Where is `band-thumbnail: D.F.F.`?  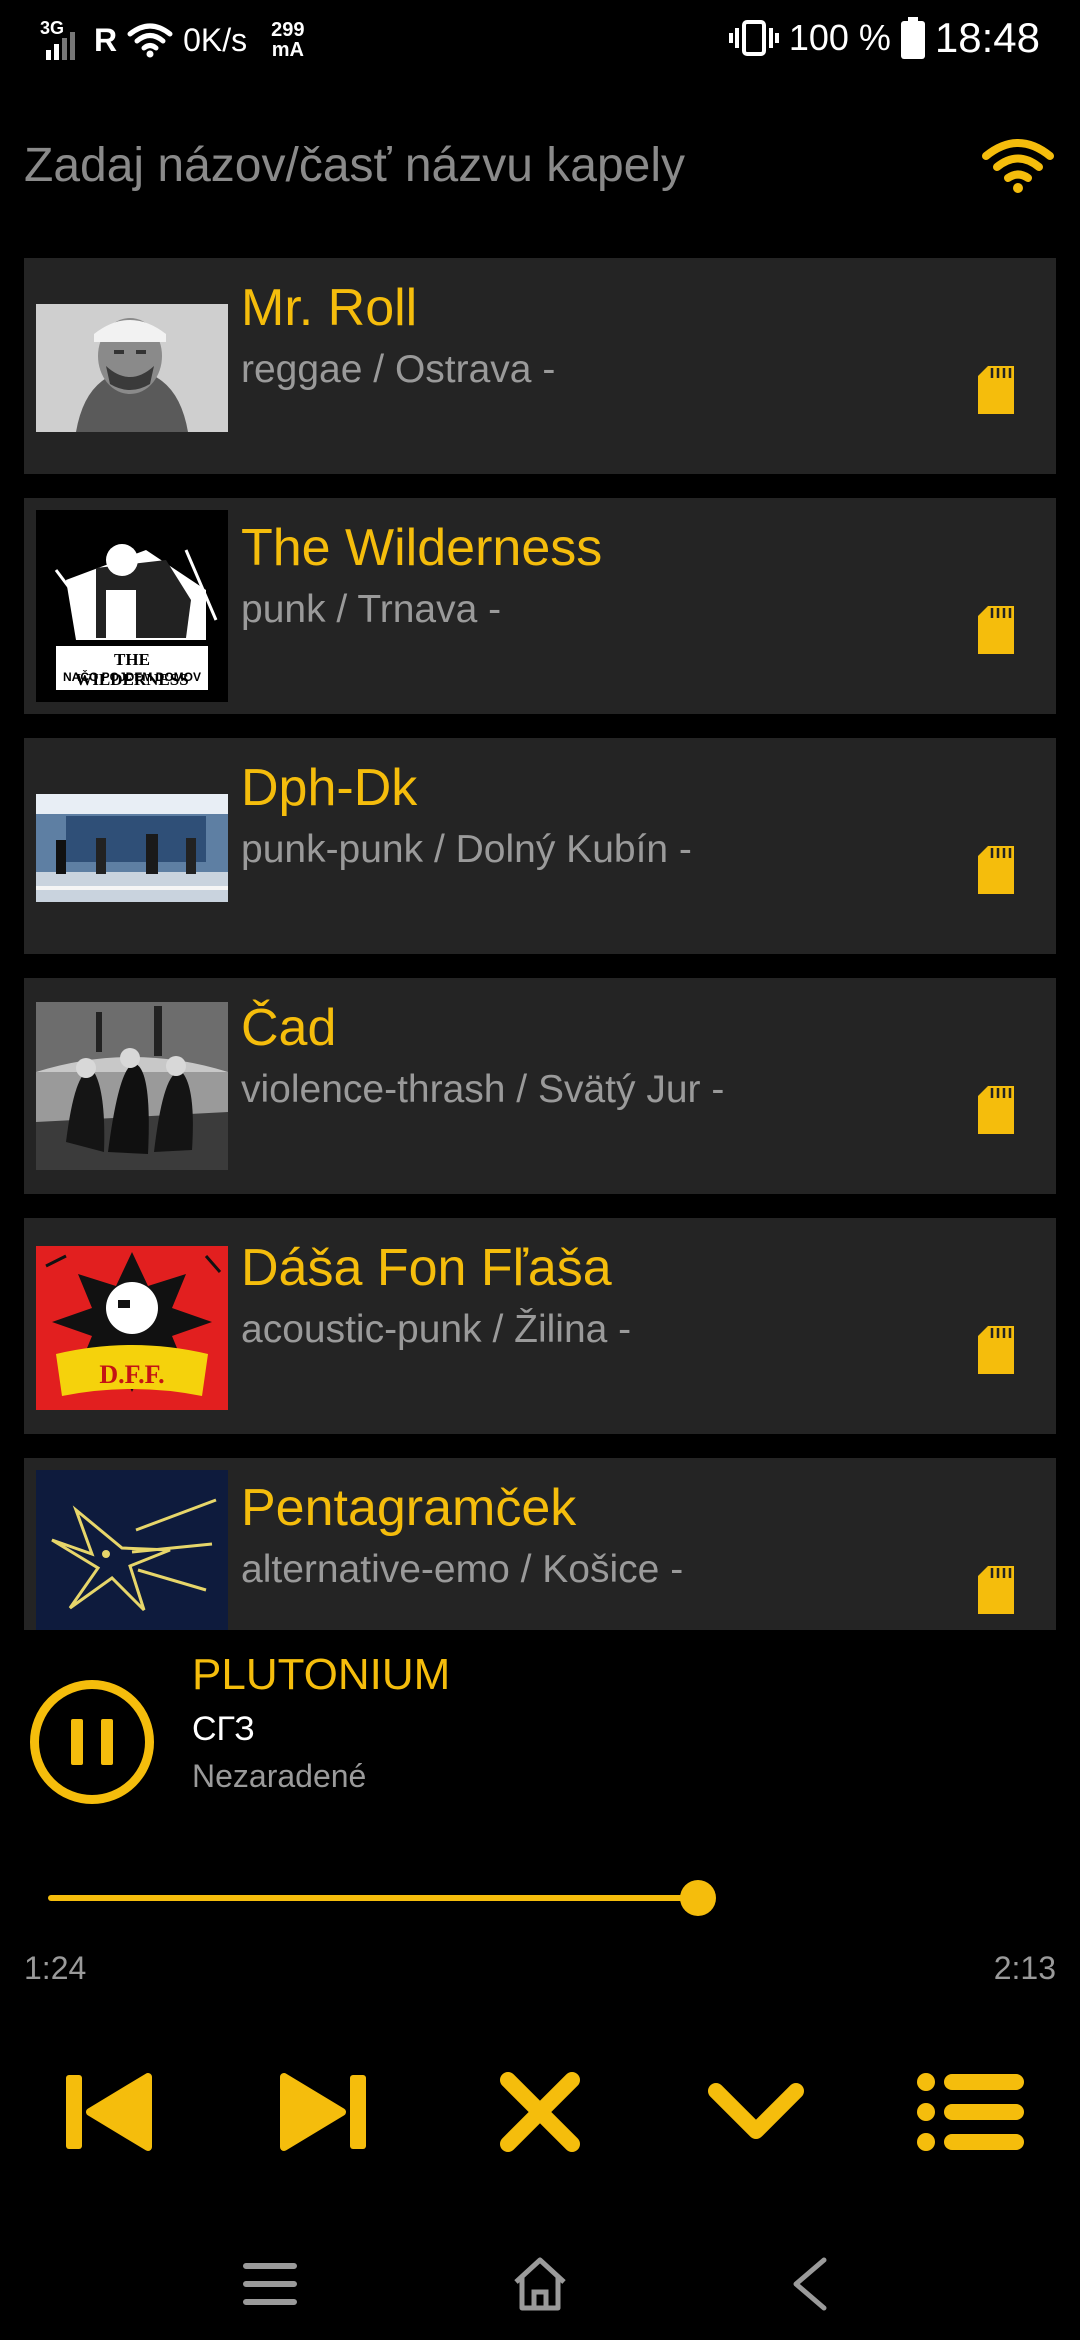 band-thumbnail: D.F.F. is located at coordinates (132, 1328).